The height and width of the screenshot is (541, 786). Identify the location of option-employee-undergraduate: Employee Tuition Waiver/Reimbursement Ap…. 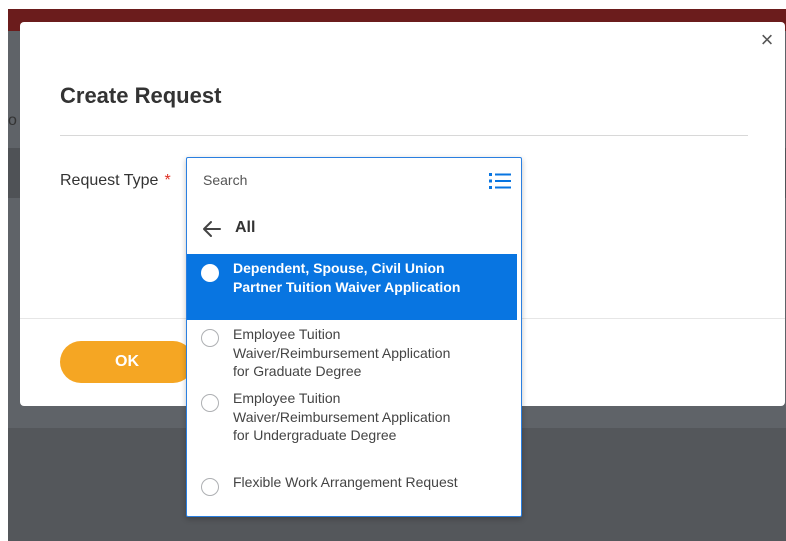
(352, 425).